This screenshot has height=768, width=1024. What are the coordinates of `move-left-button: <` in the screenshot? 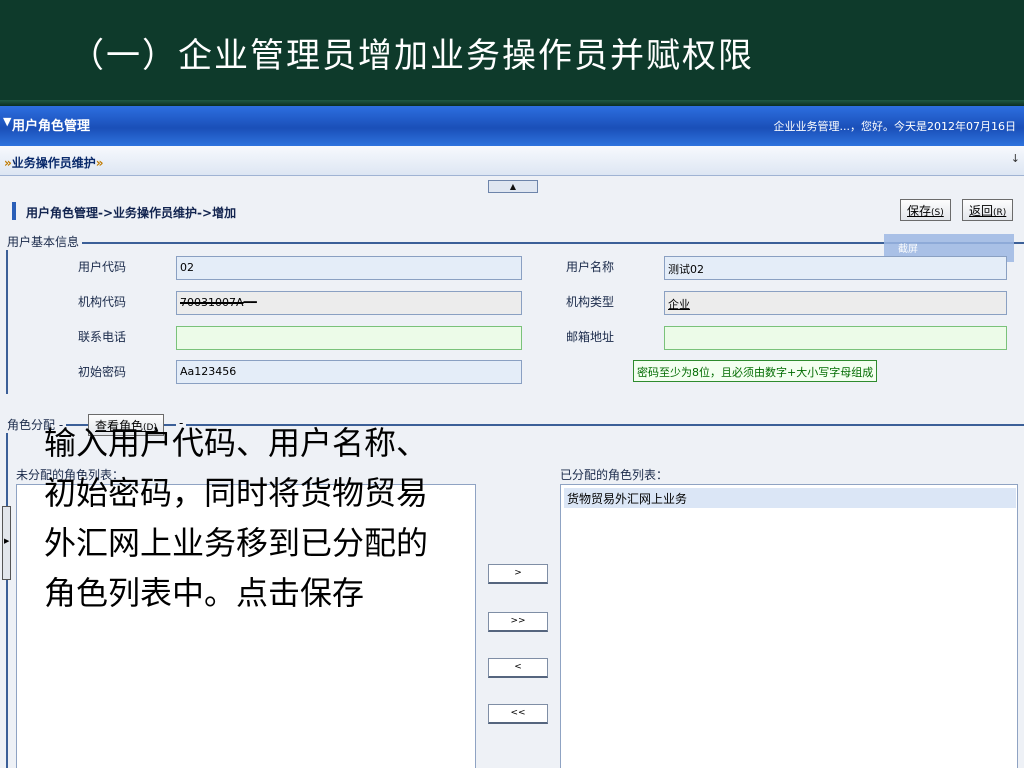 It's located at (518, 668).